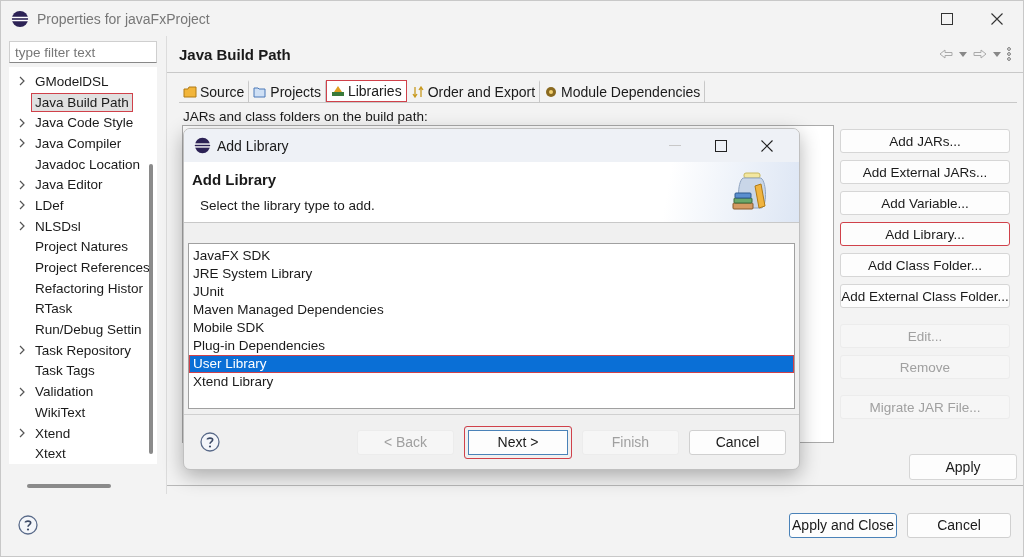 The width and height of the screenshot is (1024, 557). I want to click on tree-item: Project Natures, so click(82, 247).